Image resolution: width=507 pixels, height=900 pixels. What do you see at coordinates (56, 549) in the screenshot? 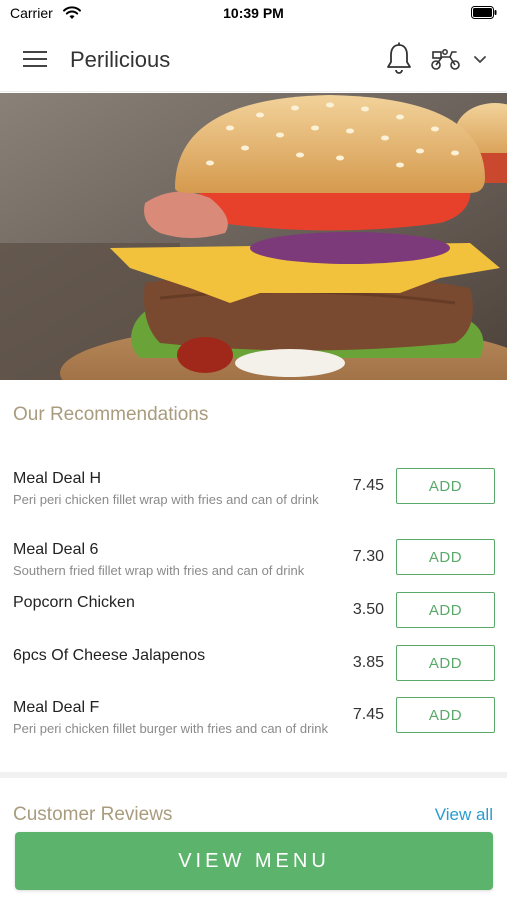
I see `item-name: Meal Deal 6` at bounding box center [56, 549].